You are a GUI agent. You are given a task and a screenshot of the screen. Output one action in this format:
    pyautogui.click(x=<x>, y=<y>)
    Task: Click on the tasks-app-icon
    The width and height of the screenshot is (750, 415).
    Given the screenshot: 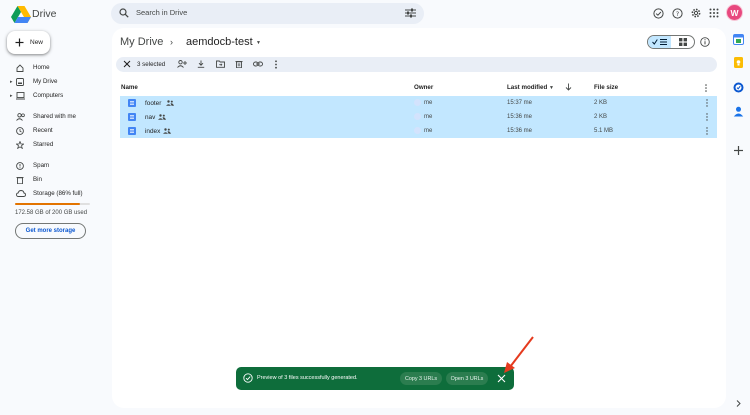 What is the action you would take?
    pyautogui.click(x=738, y=87)
    